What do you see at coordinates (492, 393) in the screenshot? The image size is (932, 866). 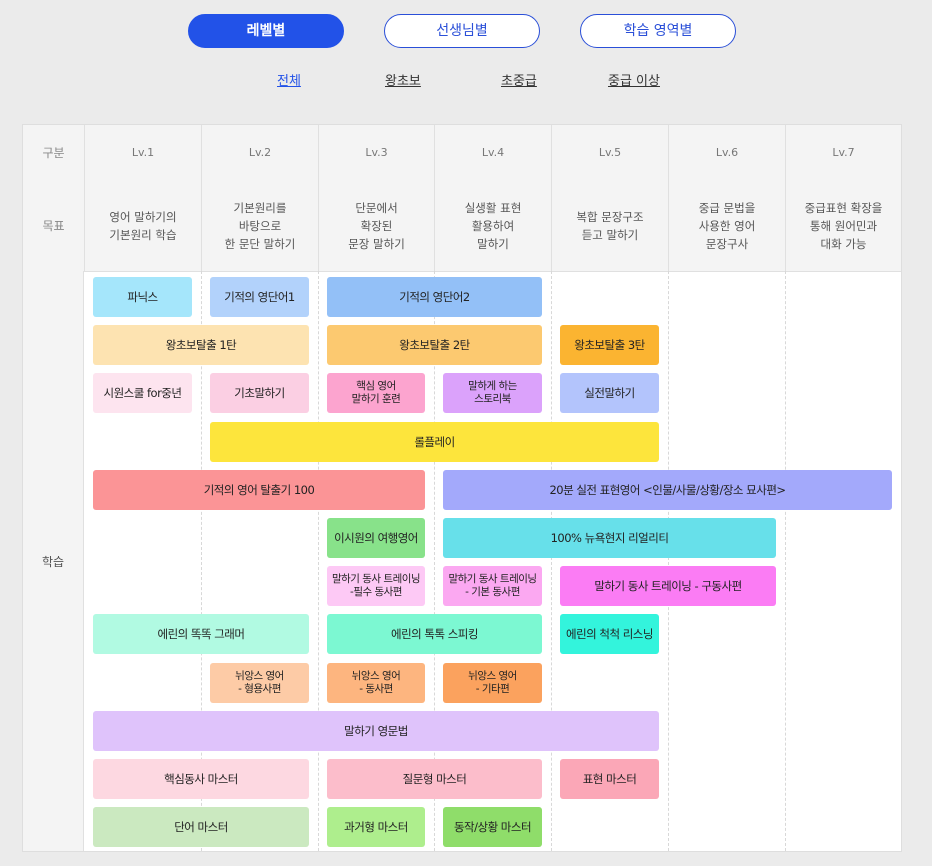 I see `course-bar: 말하게 하는 스토리북` at bounding box center [492, 393].